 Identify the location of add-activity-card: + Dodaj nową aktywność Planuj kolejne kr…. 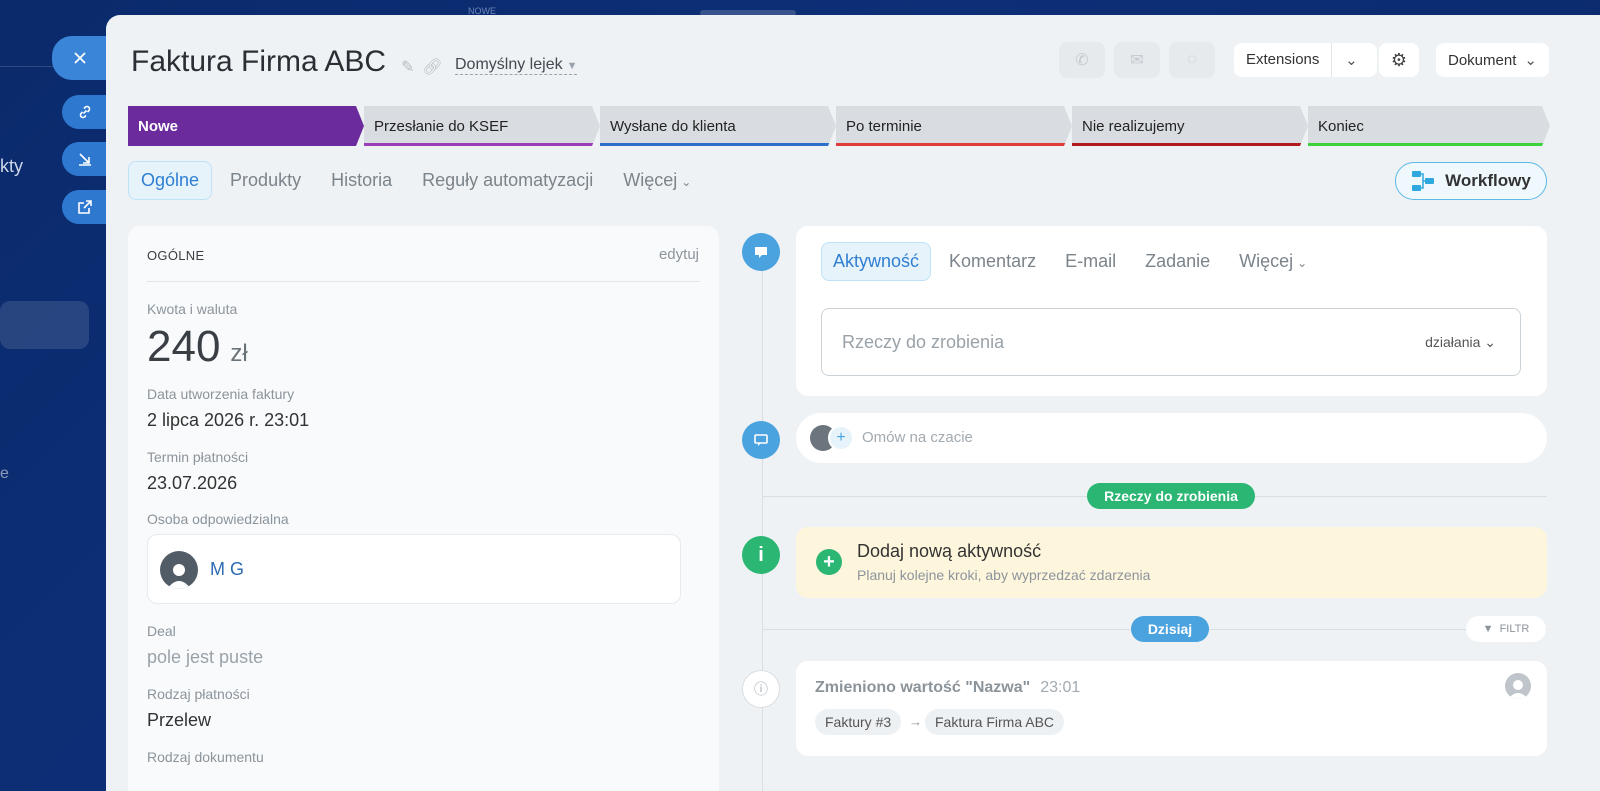
(1171, 562).